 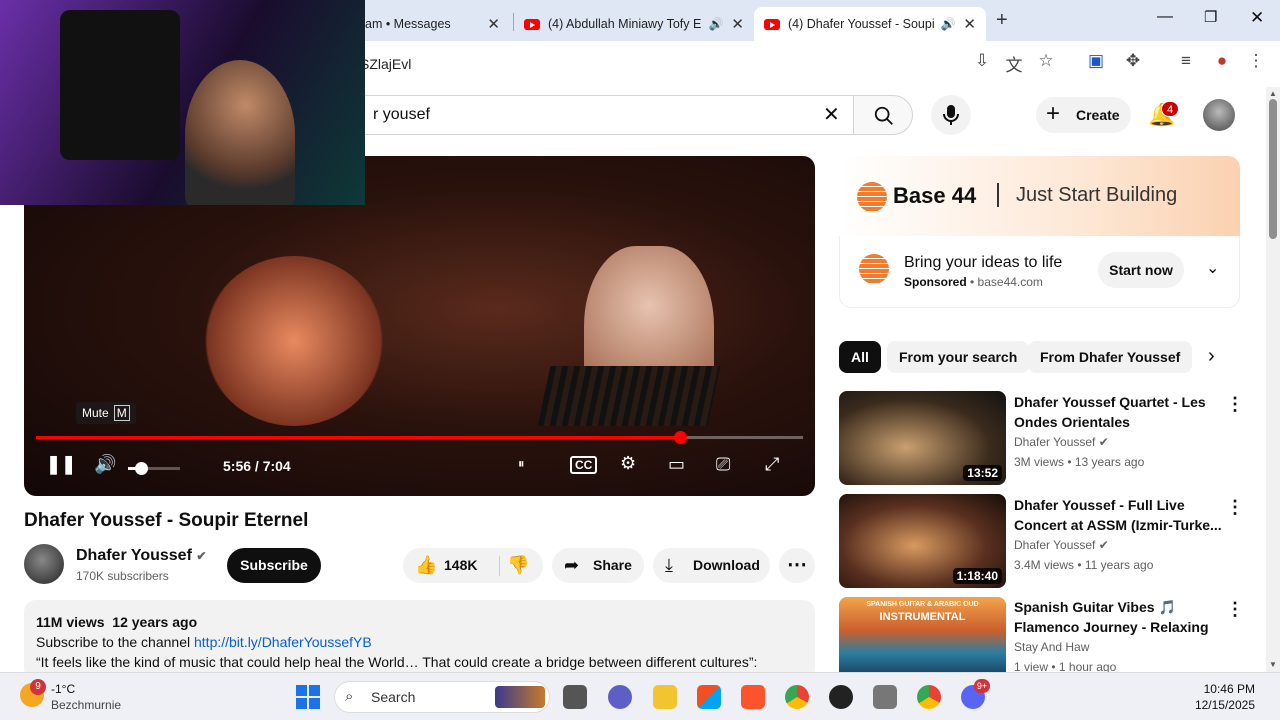 I want to click on volume-knob, so click(x=141, y=468).